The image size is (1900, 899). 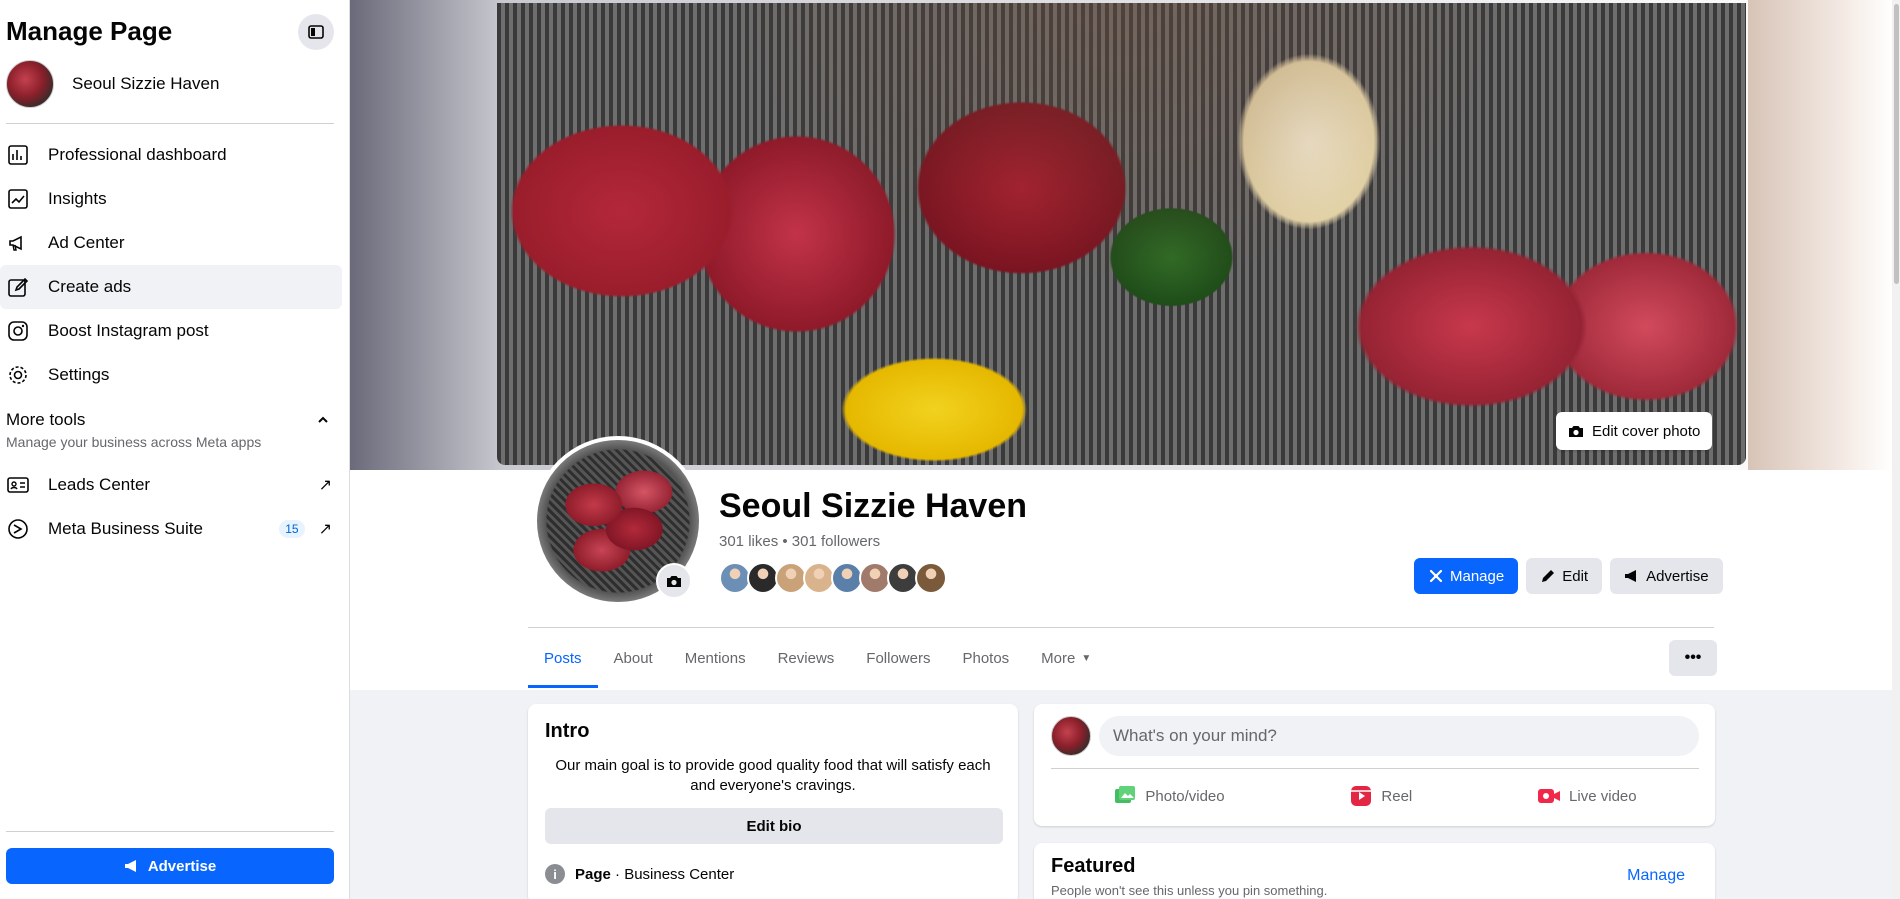 I want to click on sidebar-item-label: Insights, so click(x=77, y=198).